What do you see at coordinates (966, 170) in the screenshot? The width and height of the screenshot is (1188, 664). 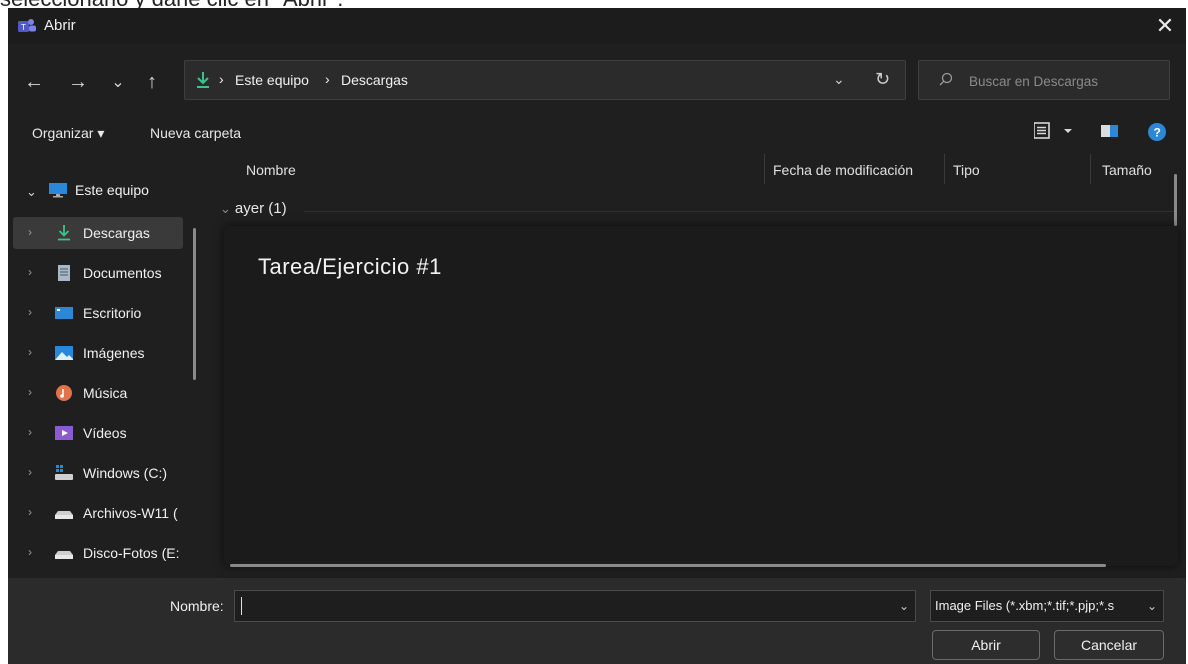 I see `column-header-type: Tipo` at bounding box center [966, 170].